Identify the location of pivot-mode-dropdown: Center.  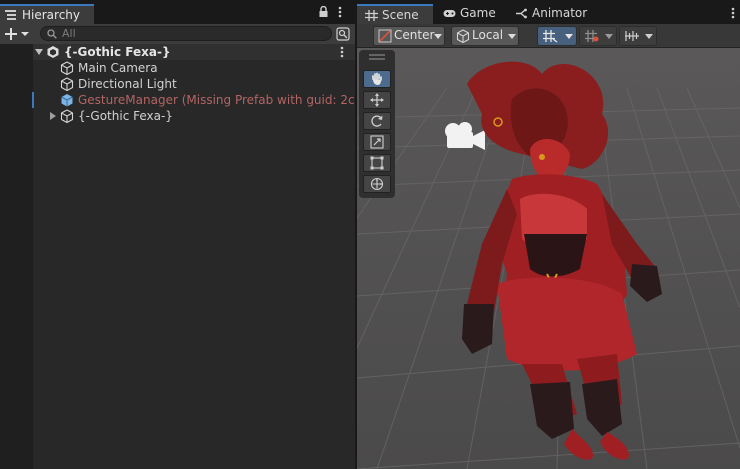
(409, 36).